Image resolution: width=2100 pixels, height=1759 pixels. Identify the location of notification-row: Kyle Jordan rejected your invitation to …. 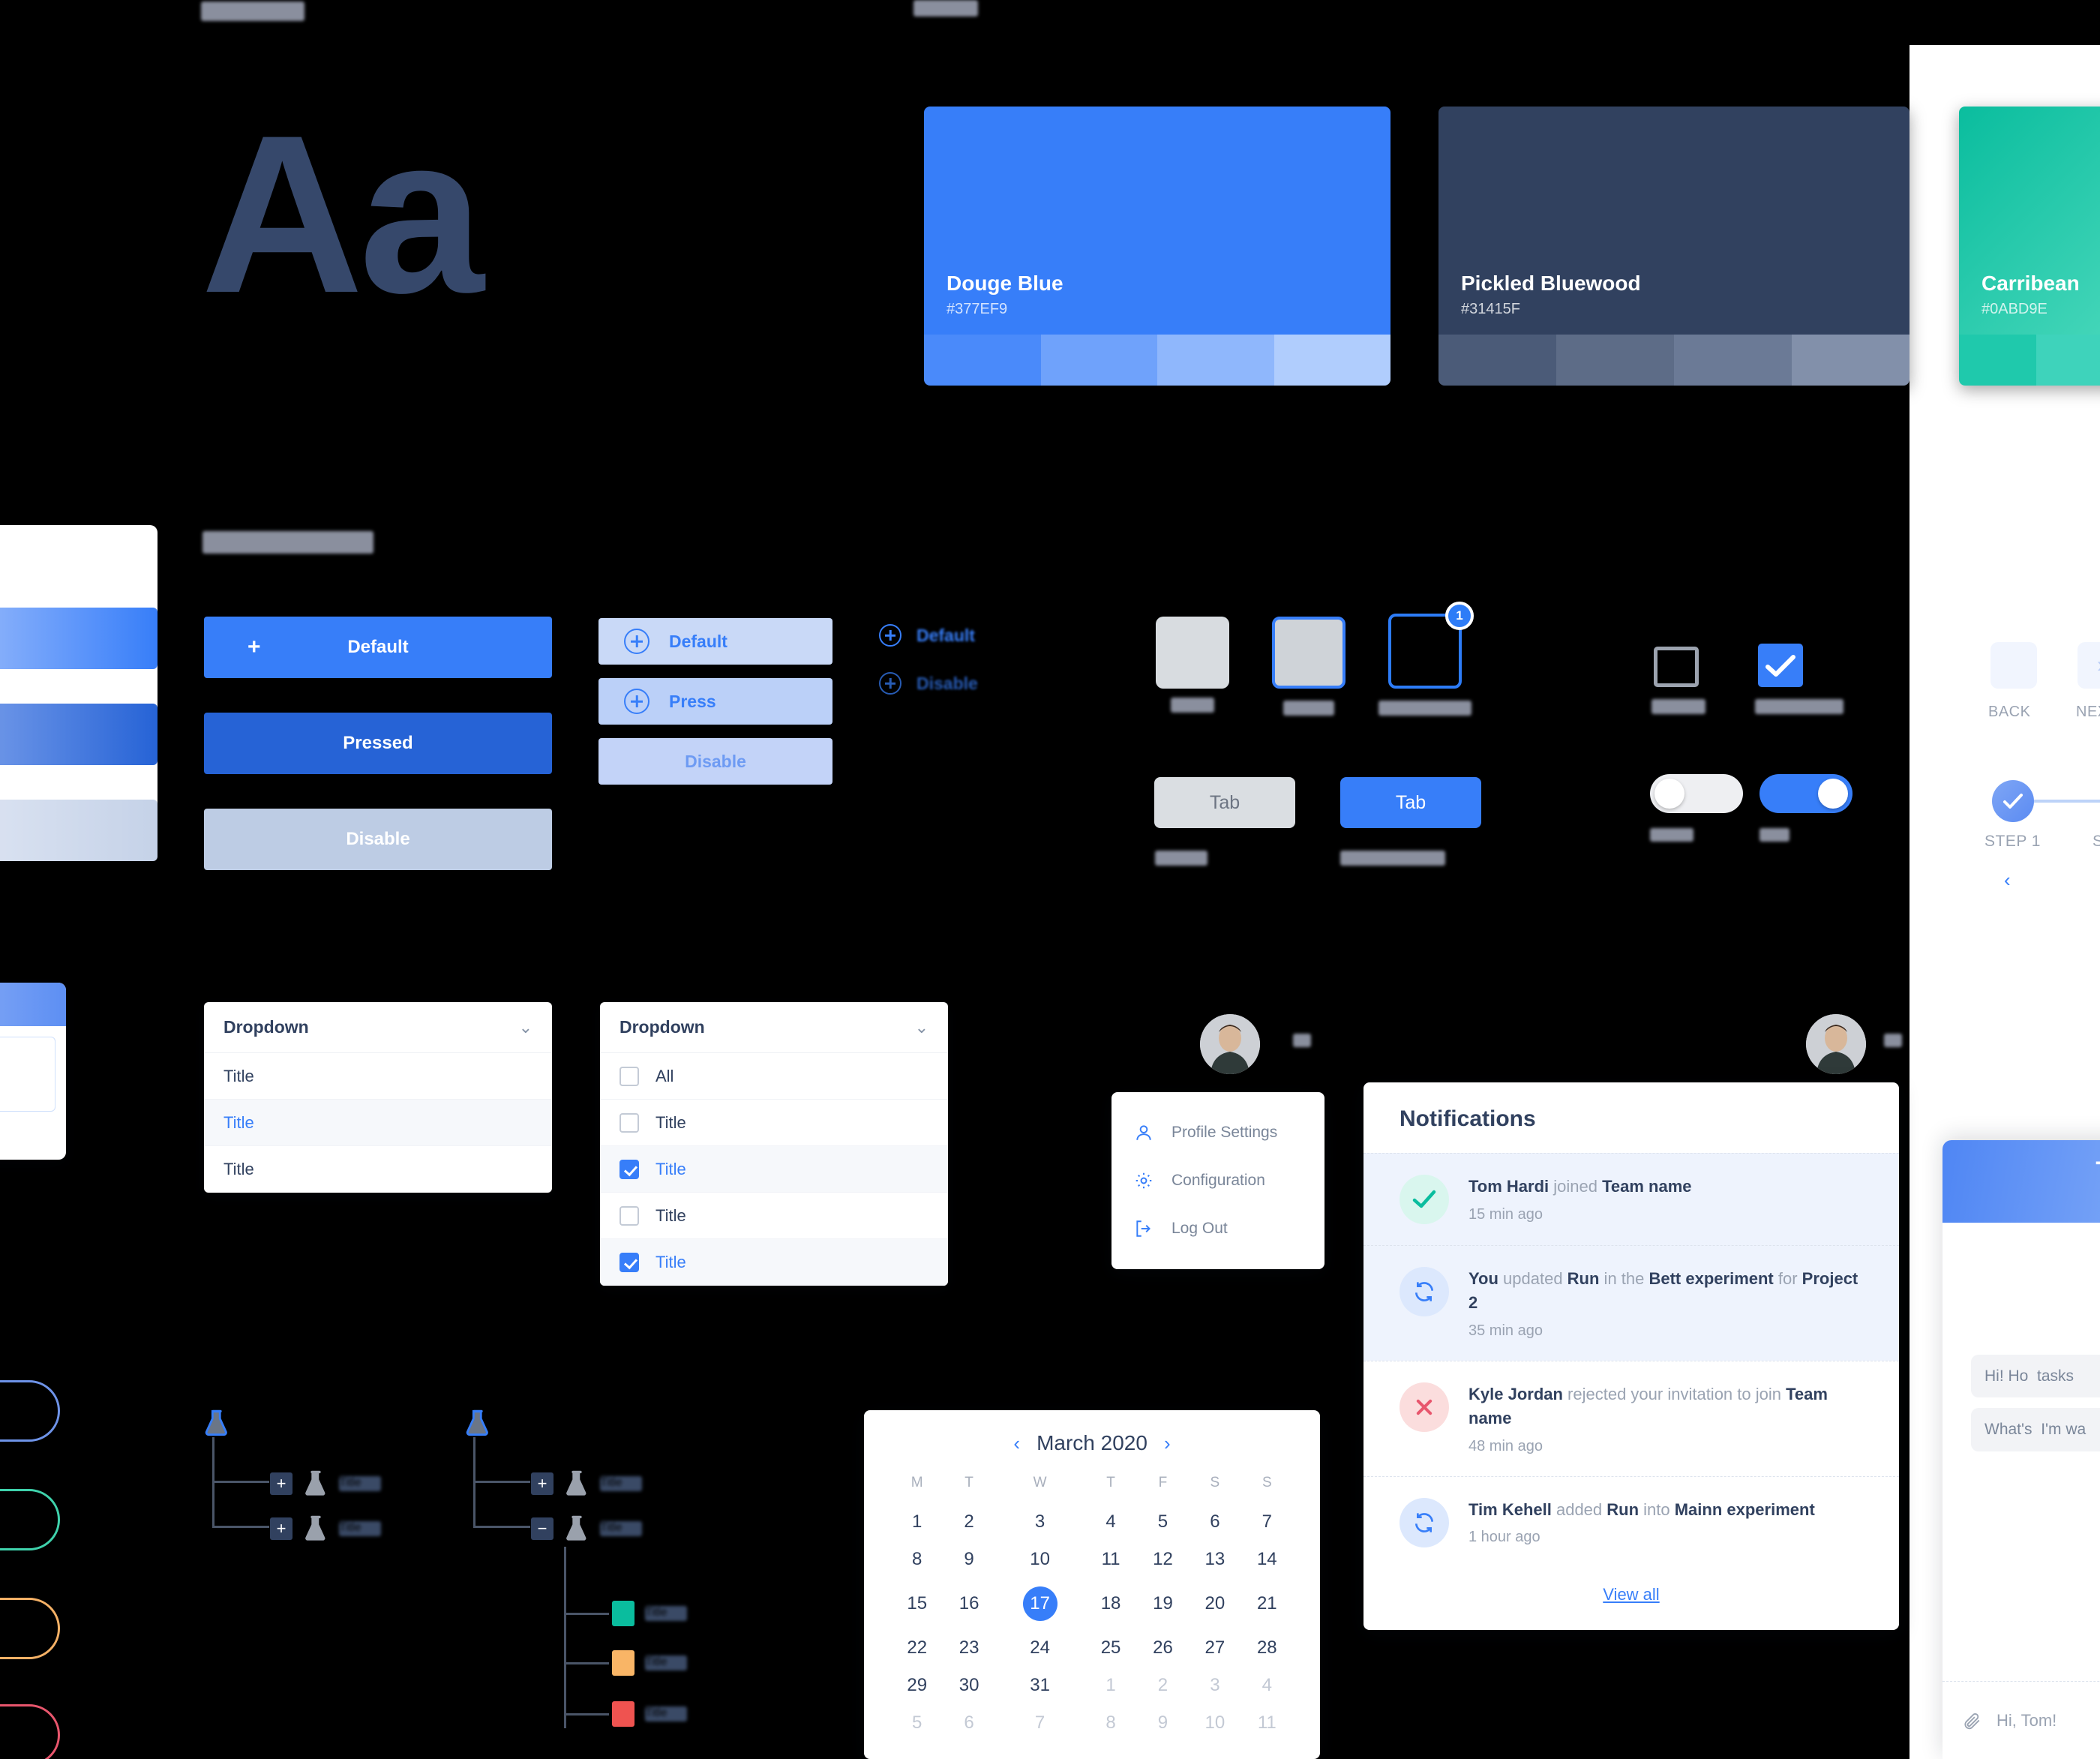
(1631, 1418).